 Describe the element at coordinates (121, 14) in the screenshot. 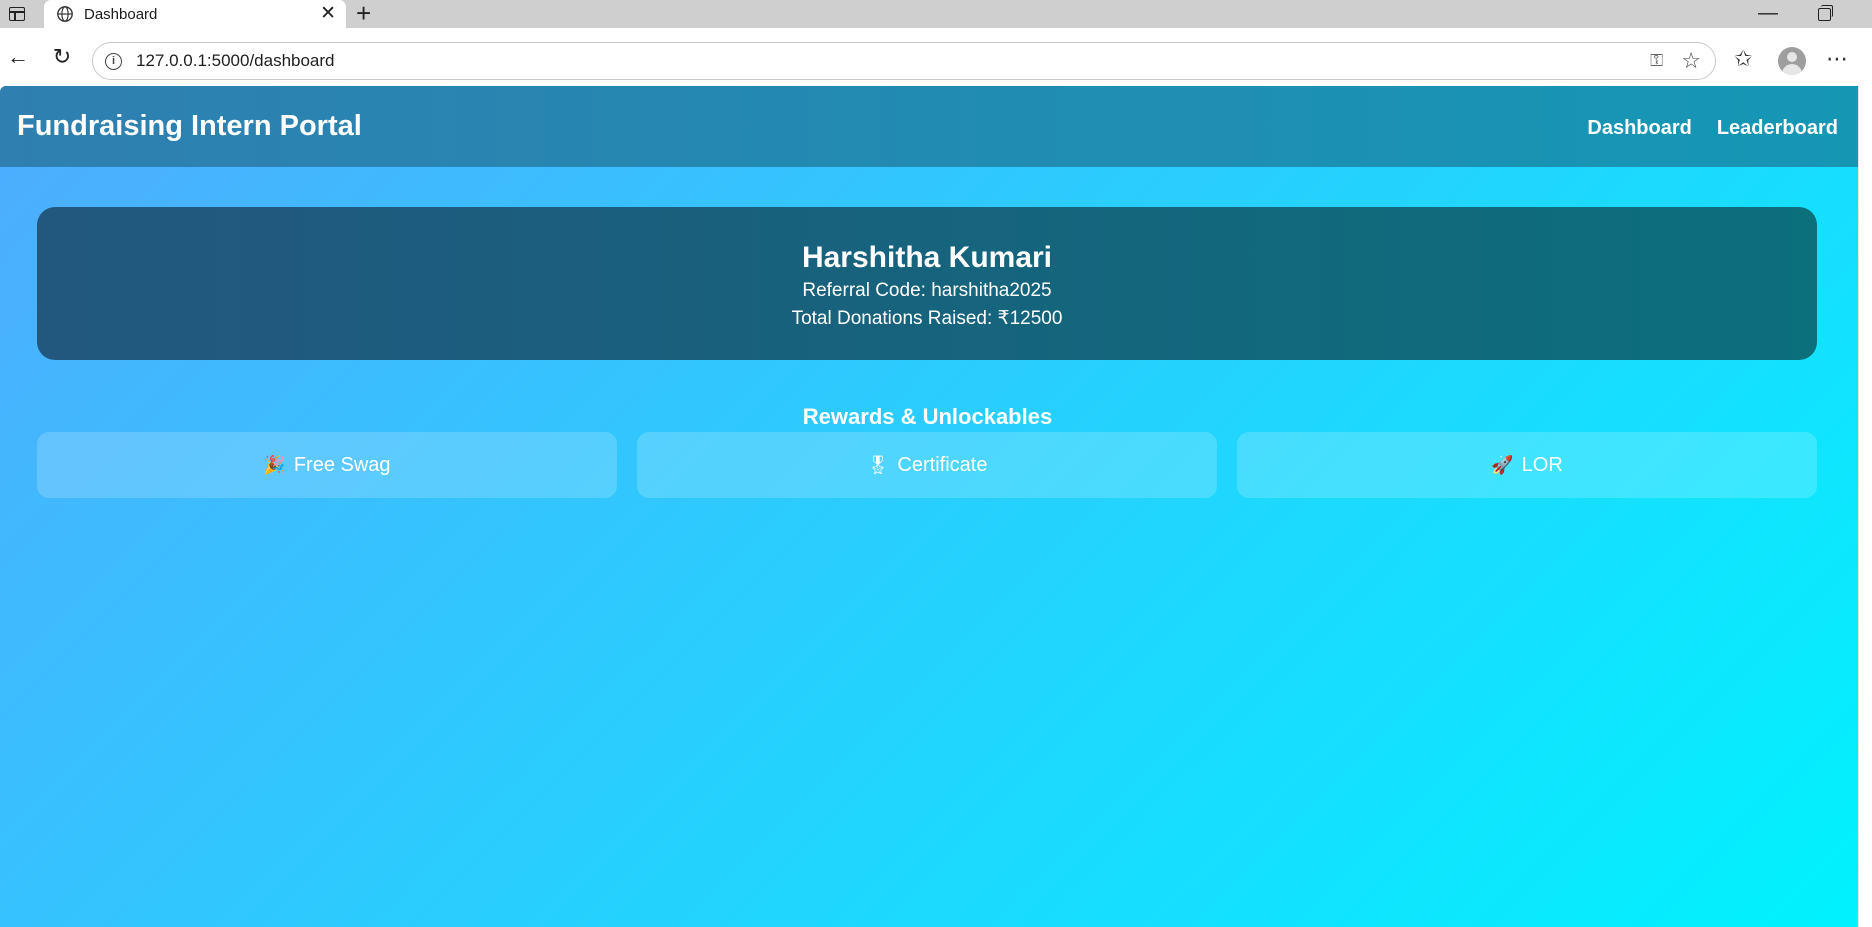

I see `tab-title: Dashboard` at that location.